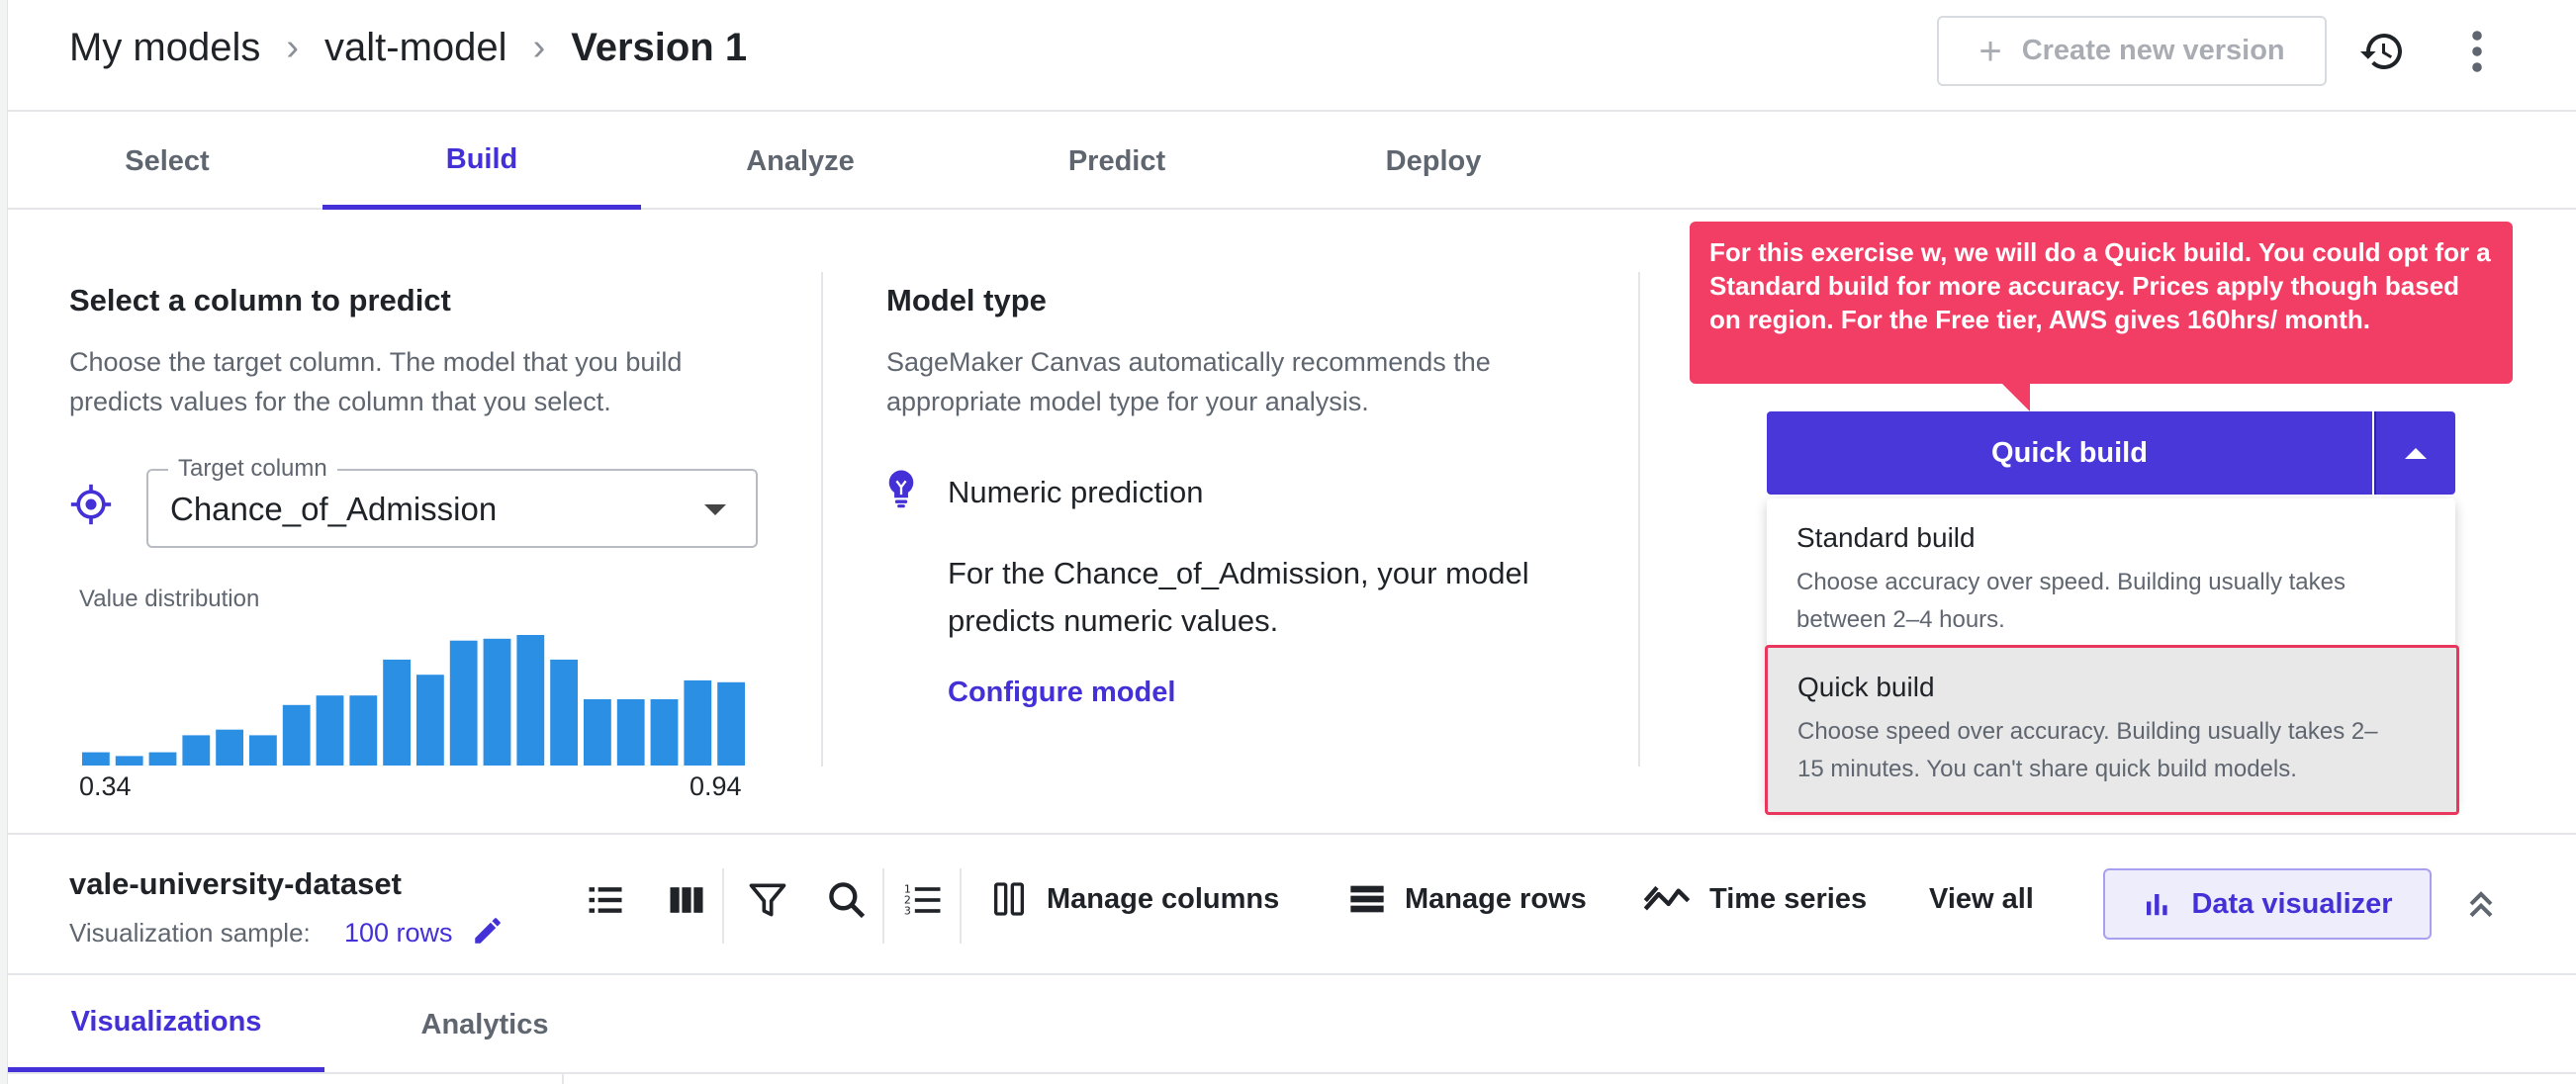 The image size is (2576, 1084). I want to click on tab-analytics: Analytics, so click(485, 1024).